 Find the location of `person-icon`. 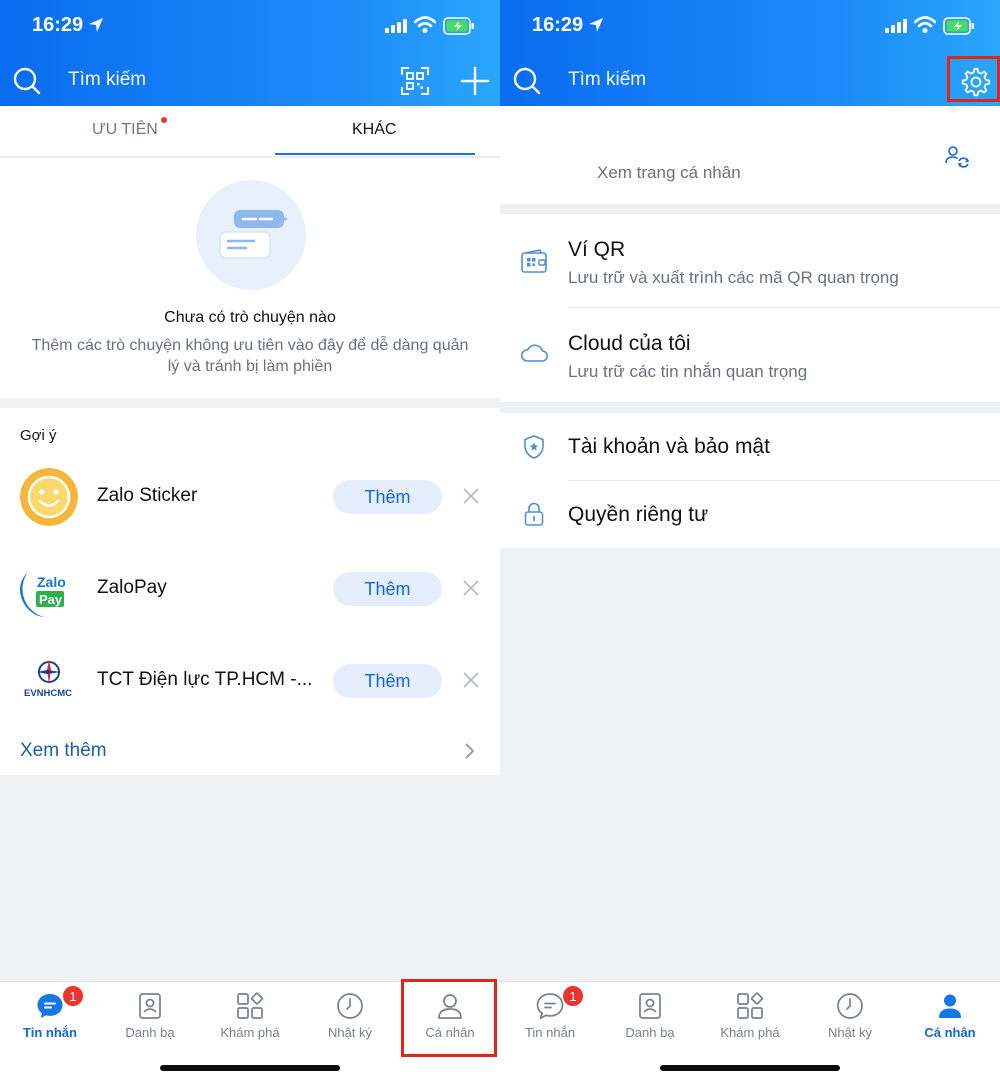

person-icon is located at coordinates (950, 1006).